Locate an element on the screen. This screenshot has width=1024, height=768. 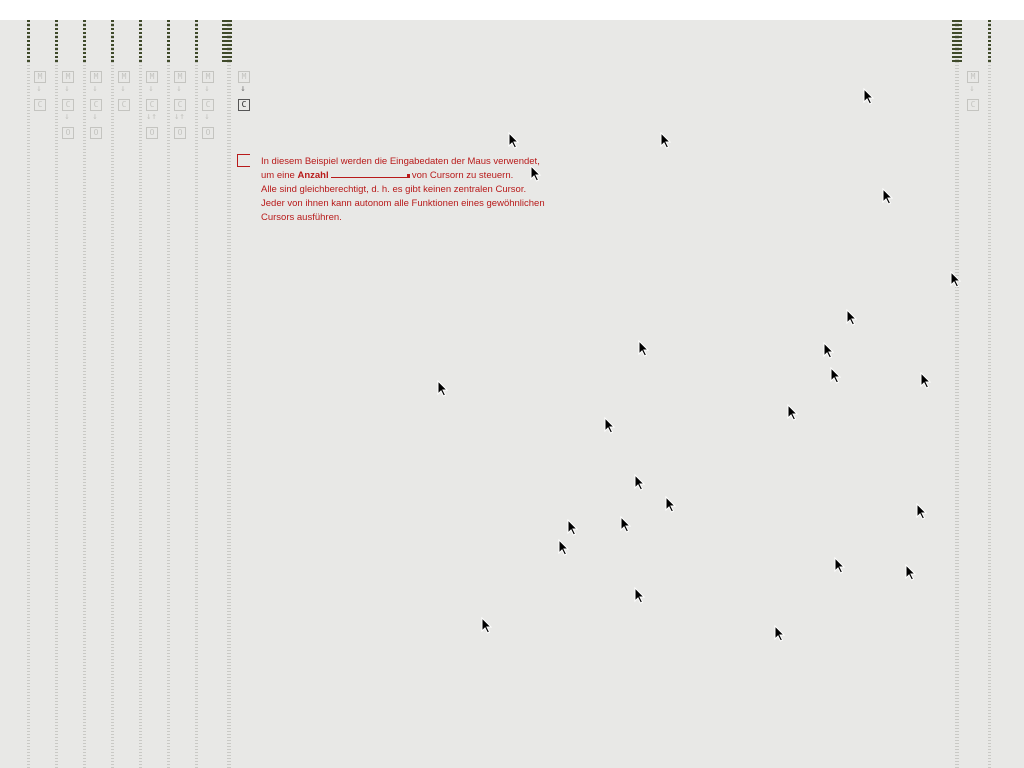
rail-active is located at coordinates (229, 394).